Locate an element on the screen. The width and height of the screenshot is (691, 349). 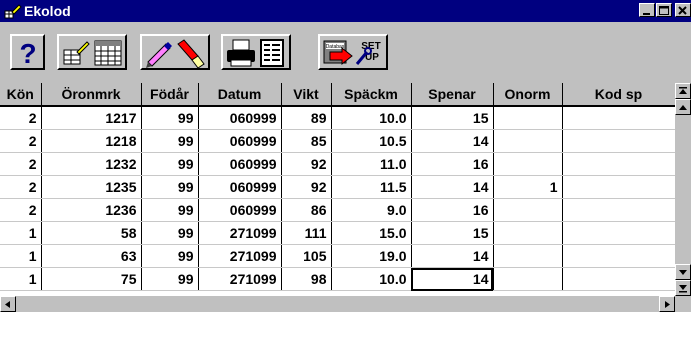
table-row: 2 1218 99 060999 85 10.5 14 is located at coordinates (338, 141).